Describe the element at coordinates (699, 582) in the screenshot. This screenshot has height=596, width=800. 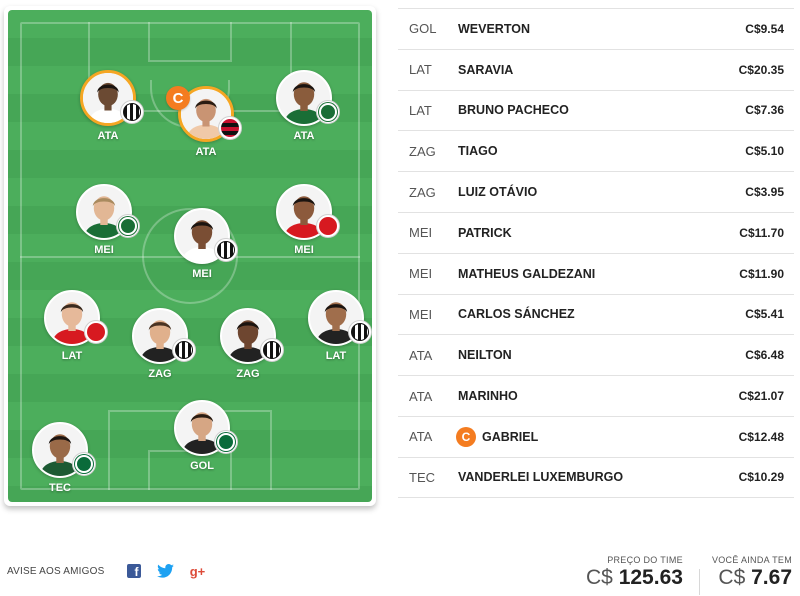
I see `totals-divider` at that location.